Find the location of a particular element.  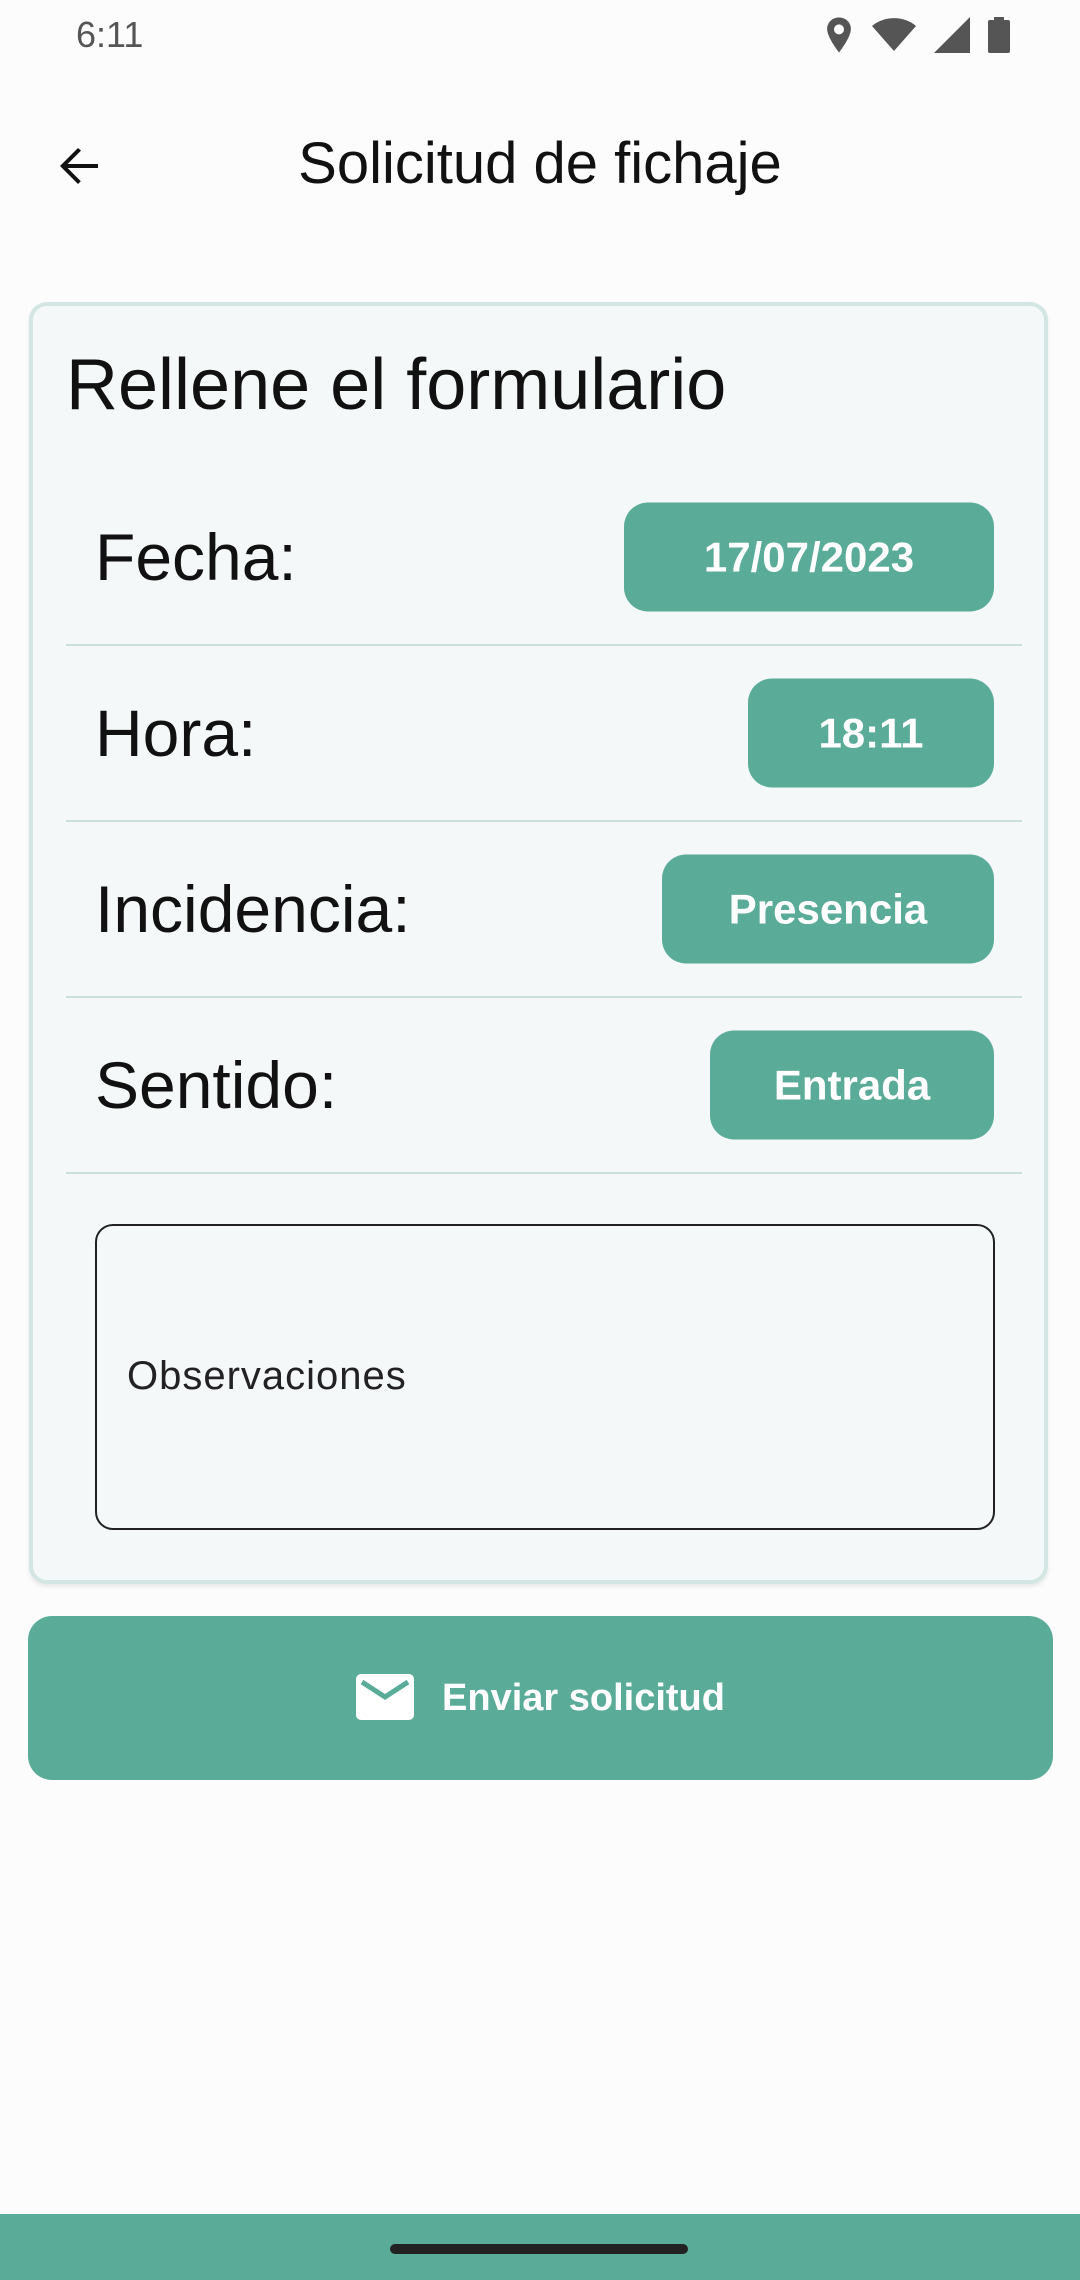

incidencia-label: Incidencia: is located at coordinates (253, 909).